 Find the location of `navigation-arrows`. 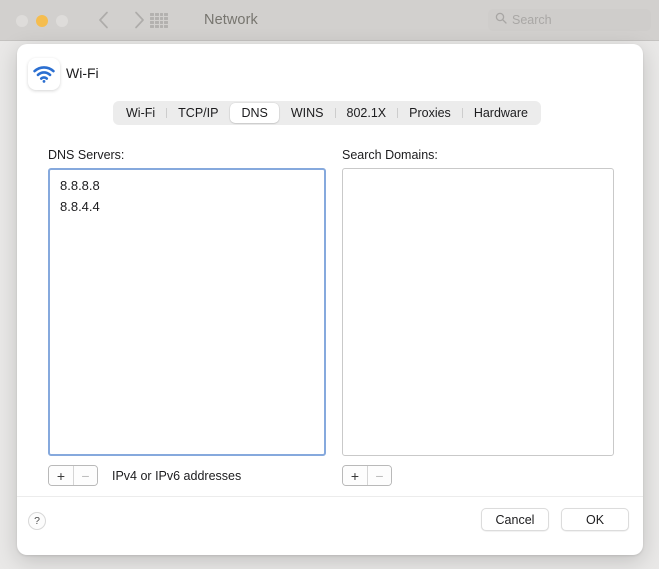

navigation-arrows is located at coordinates (121, 20).